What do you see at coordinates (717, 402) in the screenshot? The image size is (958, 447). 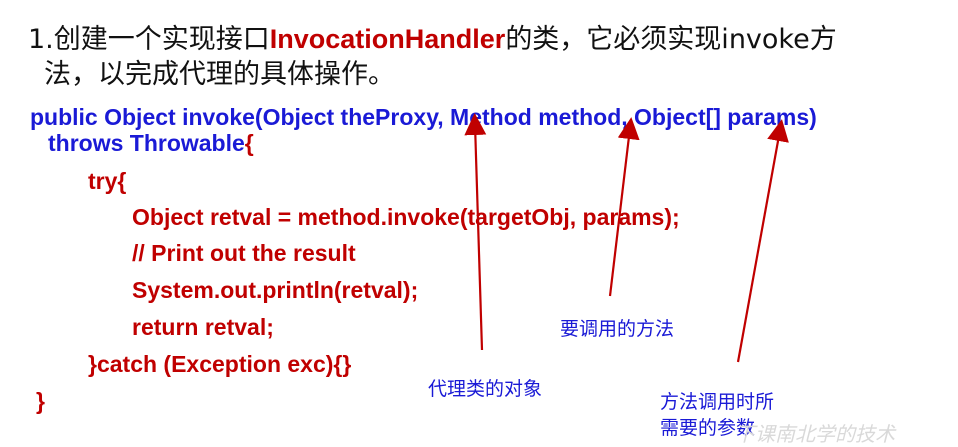 I see `annotation-params-1: 方法调用时所` at bounding box center [717, 402].